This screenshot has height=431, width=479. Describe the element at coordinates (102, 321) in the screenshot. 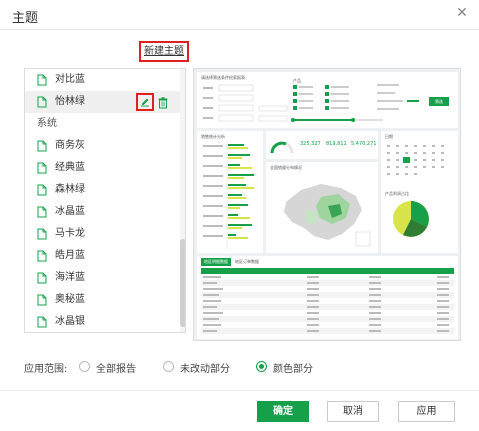

I see `theme-list-item: 冰晶银` at that location.